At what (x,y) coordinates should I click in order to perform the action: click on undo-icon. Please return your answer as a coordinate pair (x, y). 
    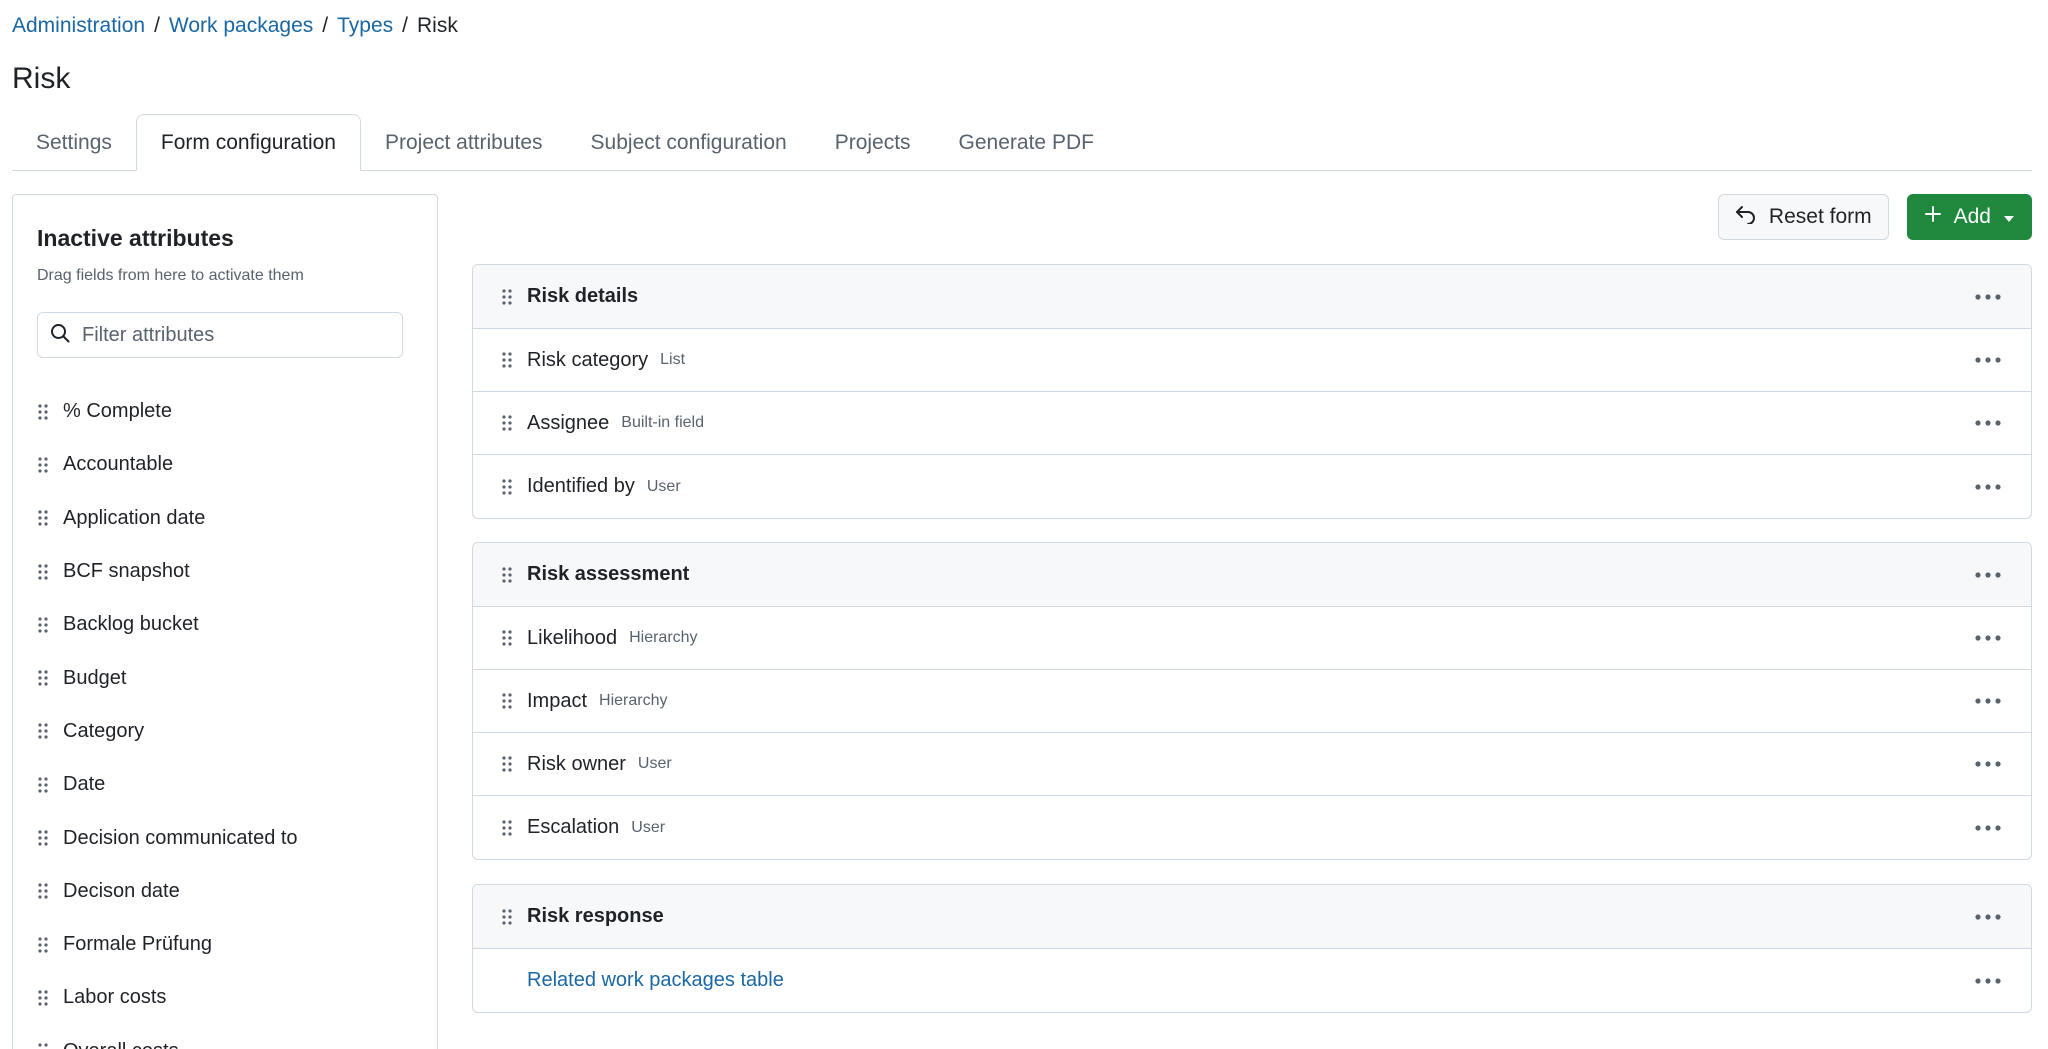
    Looking at the image, I should click on (1746, 217).